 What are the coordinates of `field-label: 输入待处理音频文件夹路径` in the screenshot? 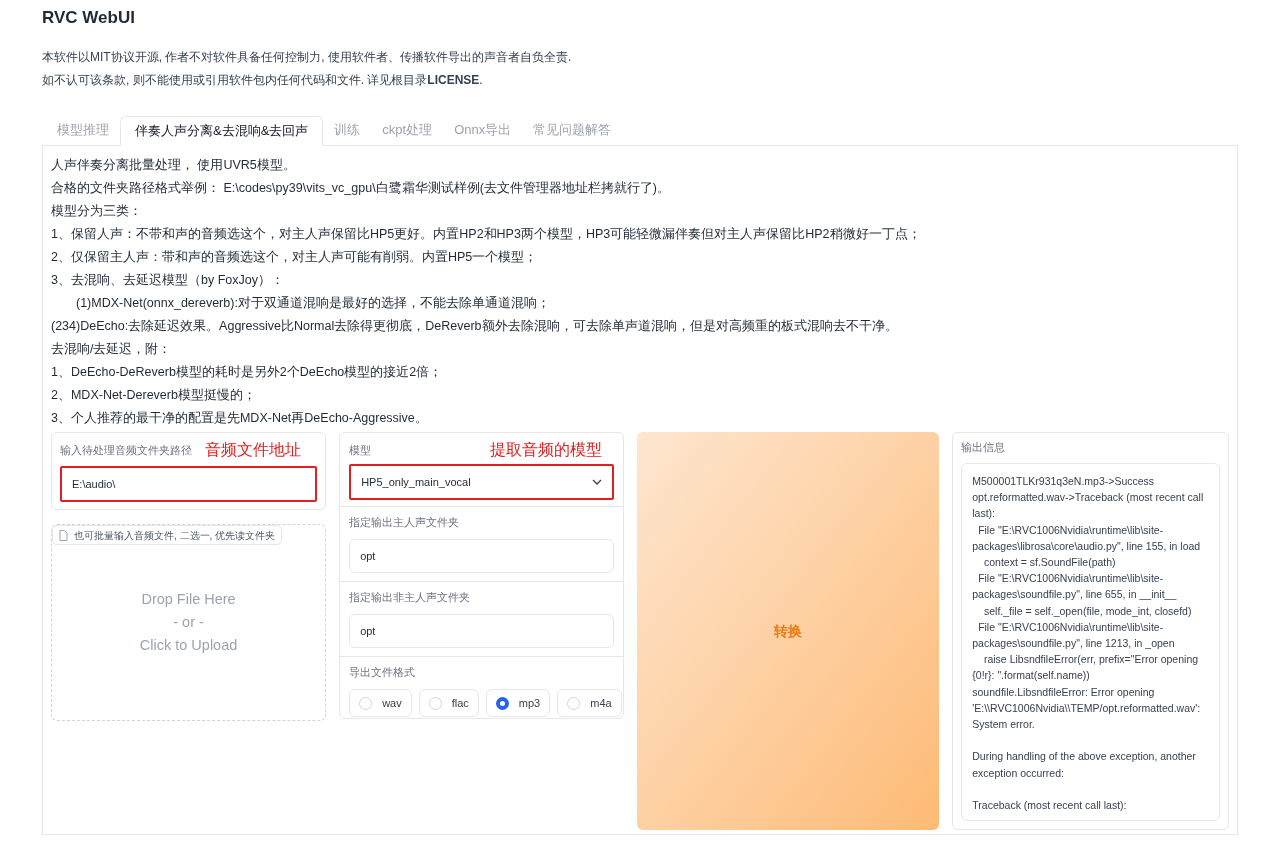 It's located at (126, 450).